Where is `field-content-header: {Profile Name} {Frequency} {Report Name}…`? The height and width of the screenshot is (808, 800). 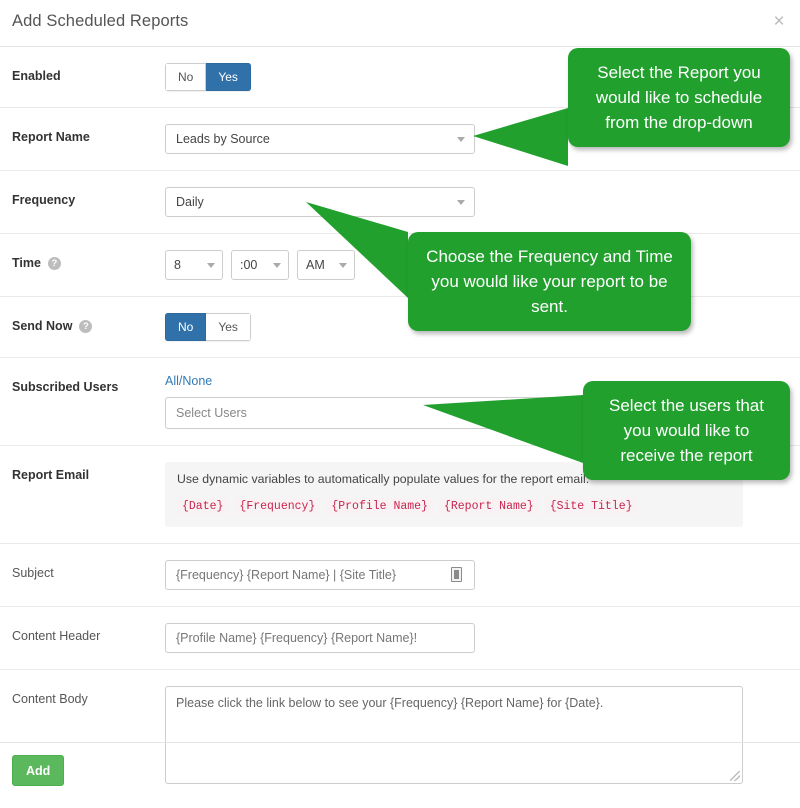
field-content-header: {Profile Name} {Frequency} {Report Name}… is located at coordinates (476, 638).